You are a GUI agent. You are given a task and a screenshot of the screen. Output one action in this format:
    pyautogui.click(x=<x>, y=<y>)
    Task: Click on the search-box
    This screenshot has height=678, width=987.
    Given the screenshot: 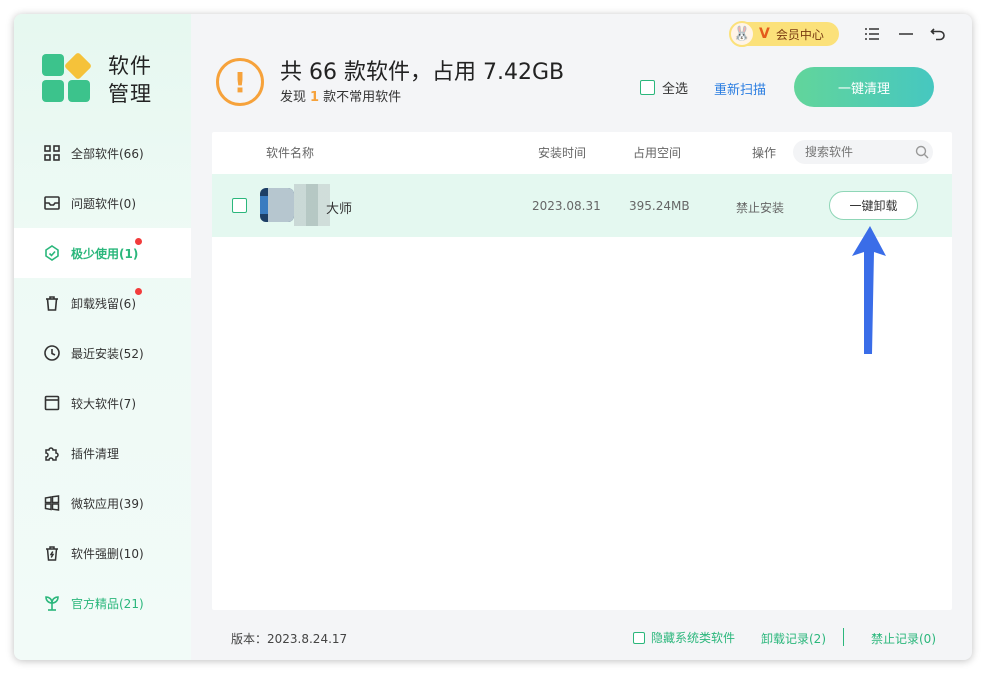 What is the action you would take?
    pyautogui.click(x=863, y=152)
    